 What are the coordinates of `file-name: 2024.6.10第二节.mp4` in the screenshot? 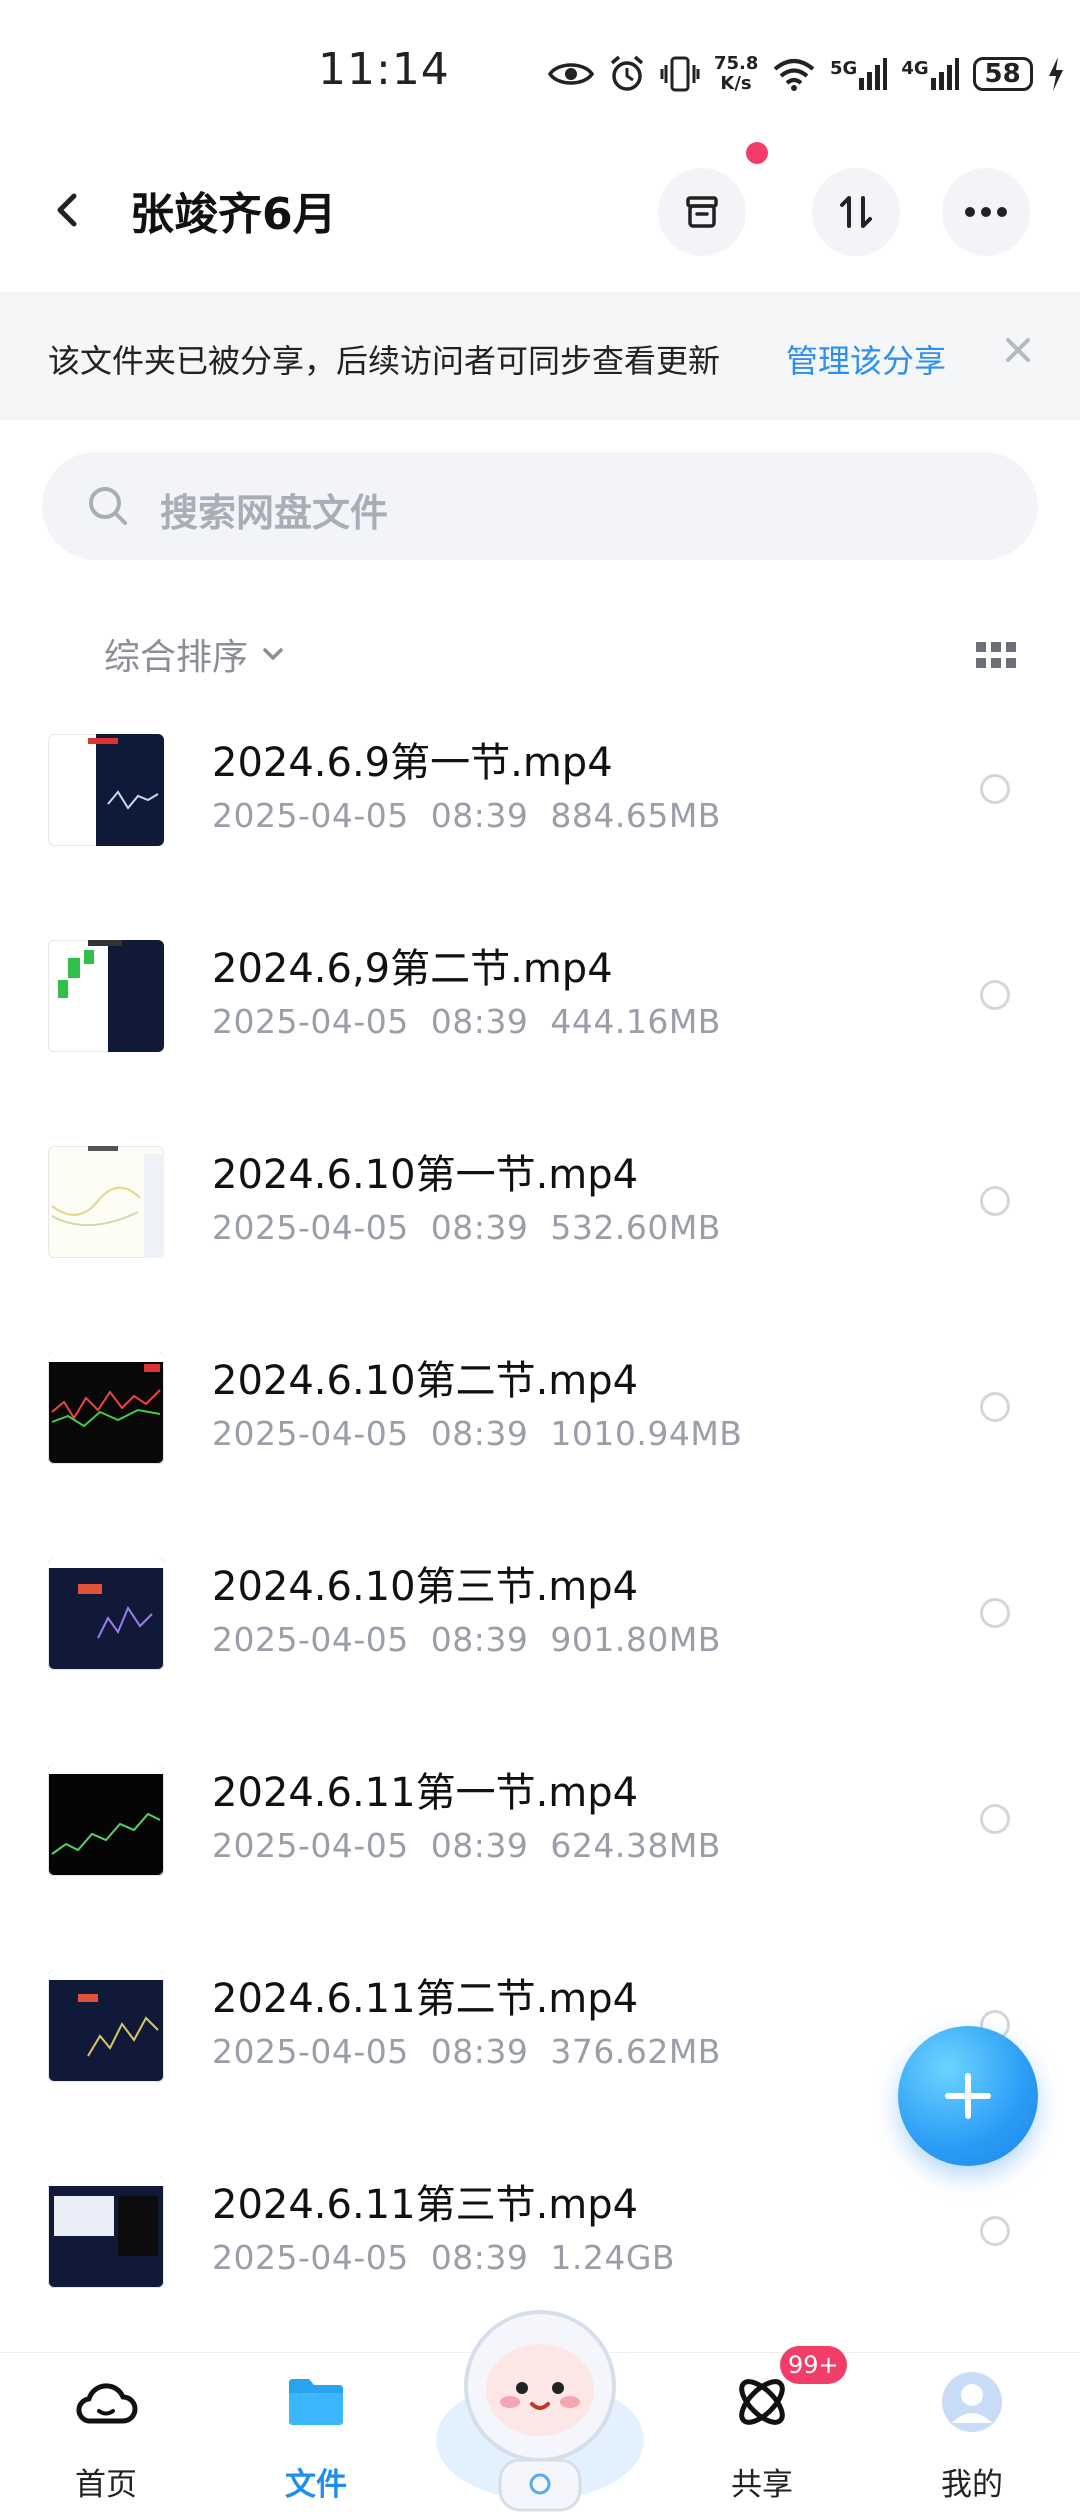 It's located at (425, 1381).